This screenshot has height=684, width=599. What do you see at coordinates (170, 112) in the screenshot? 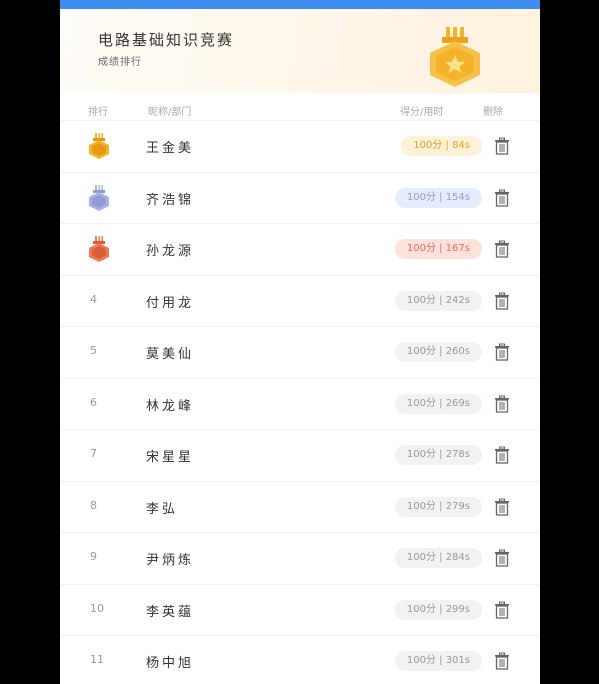
I see `col-name: 昵称/部门` at bounding box center [170, 112].